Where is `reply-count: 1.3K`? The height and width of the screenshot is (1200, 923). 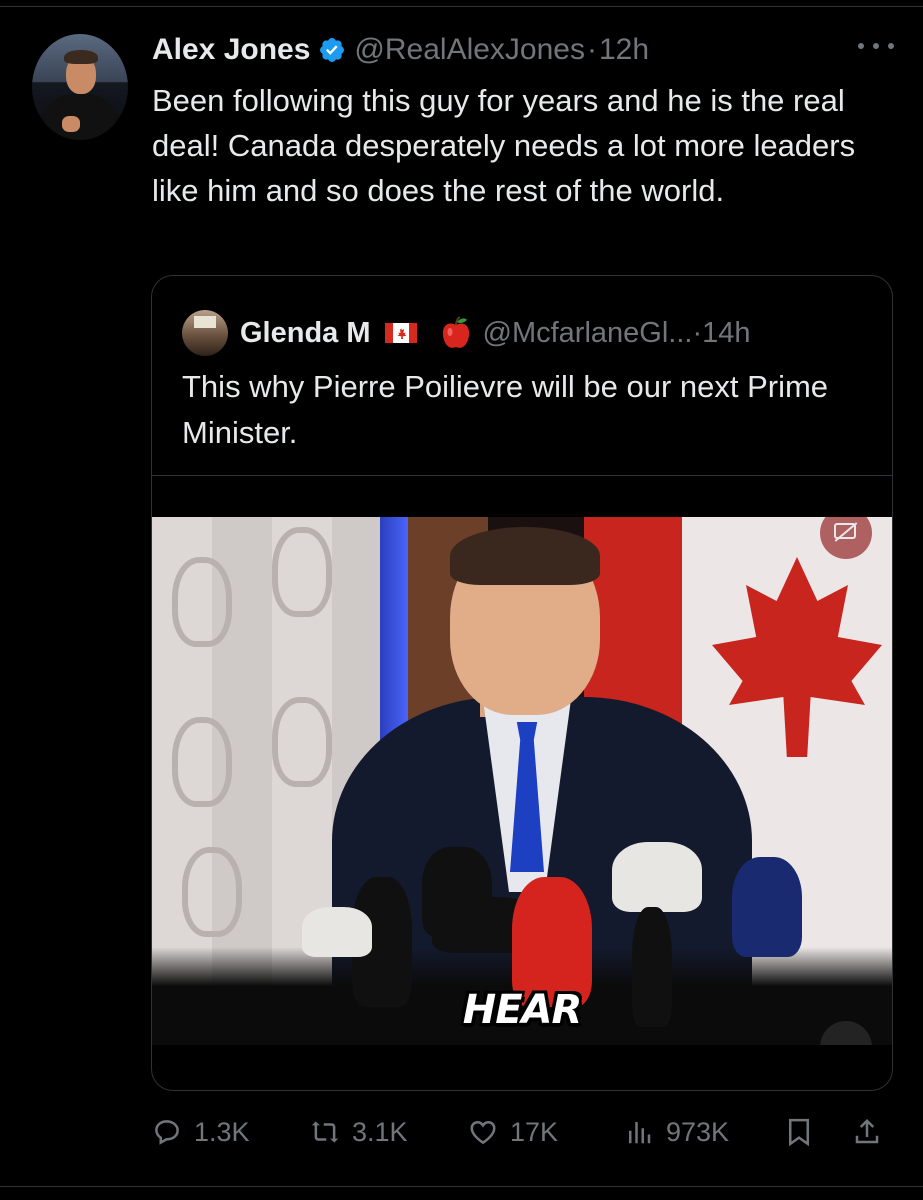 reply-count: 1.3K is located at coordinates (222, 1131).